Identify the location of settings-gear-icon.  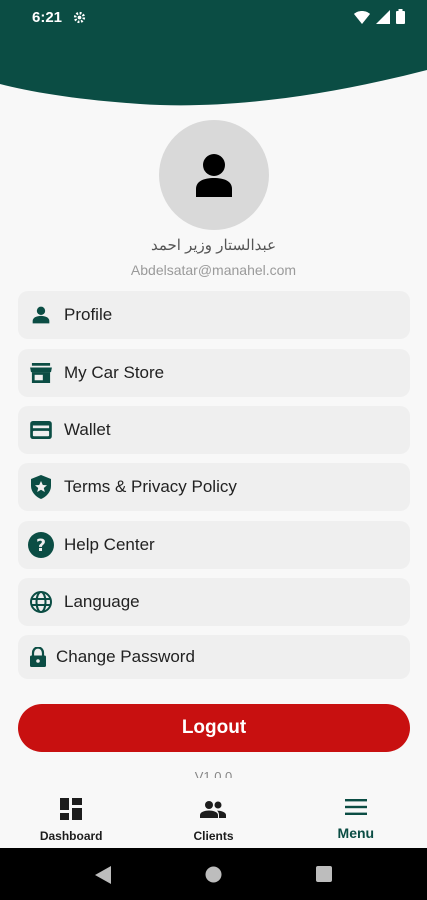
(79, 19).